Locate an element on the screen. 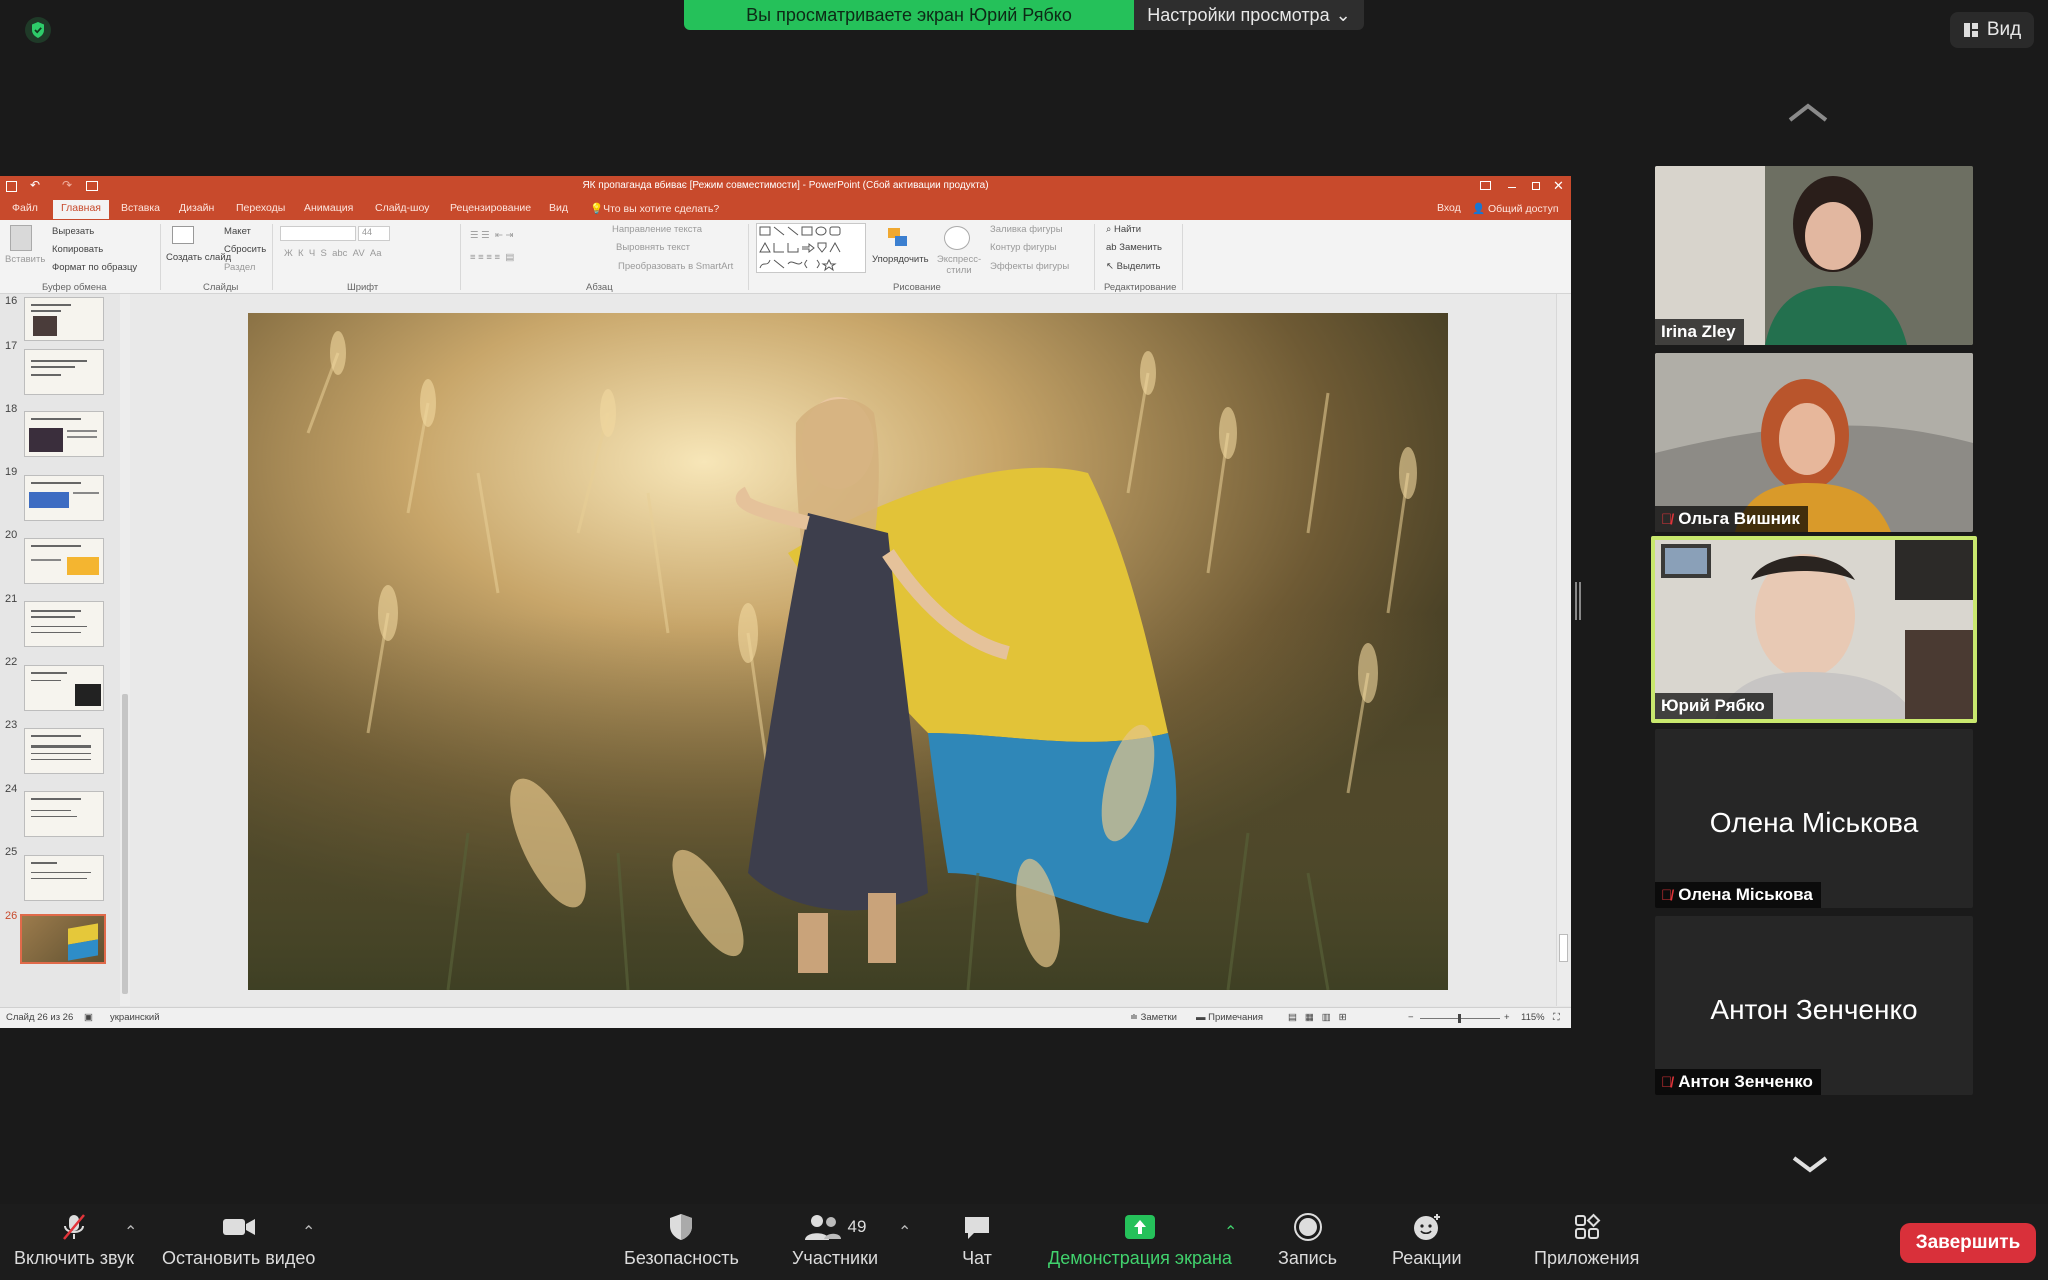 The height and width of the screenshot is (1280, 2048). shape-fill-button: Заливка фигуры is located at coordinates (1026, 229).